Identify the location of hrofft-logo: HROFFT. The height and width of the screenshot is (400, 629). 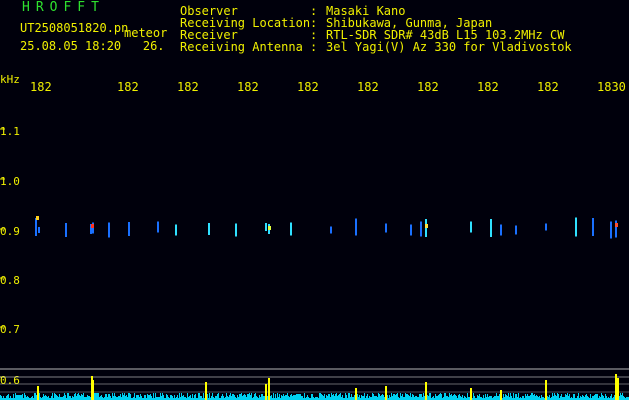
(63, 7).